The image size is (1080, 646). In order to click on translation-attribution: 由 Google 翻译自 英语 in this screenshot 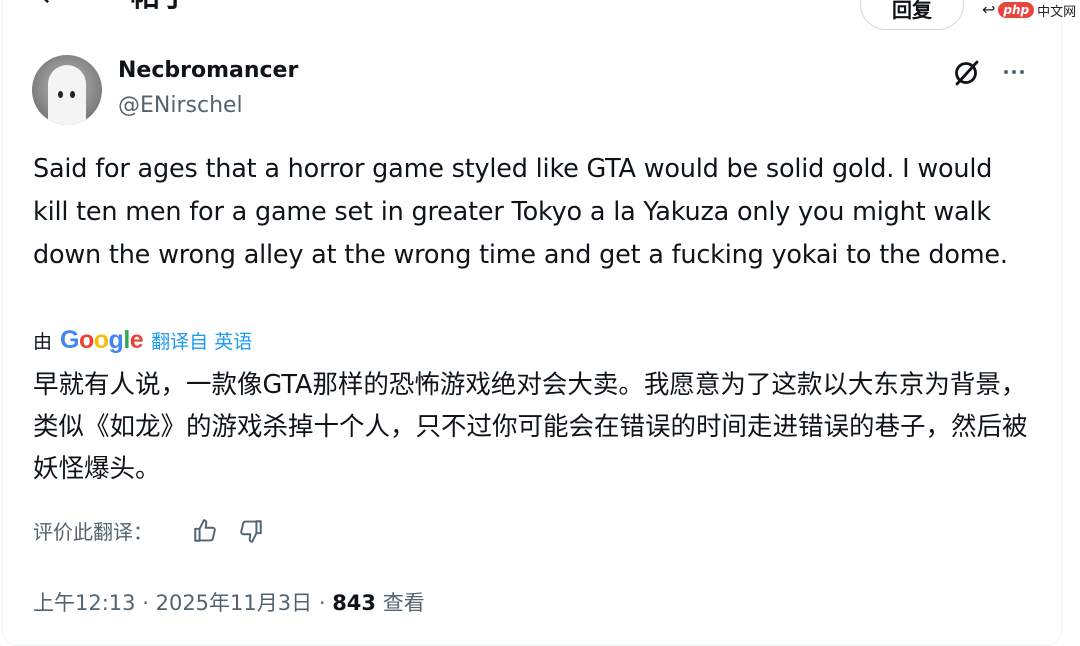, I will do `click(142, 340)`.